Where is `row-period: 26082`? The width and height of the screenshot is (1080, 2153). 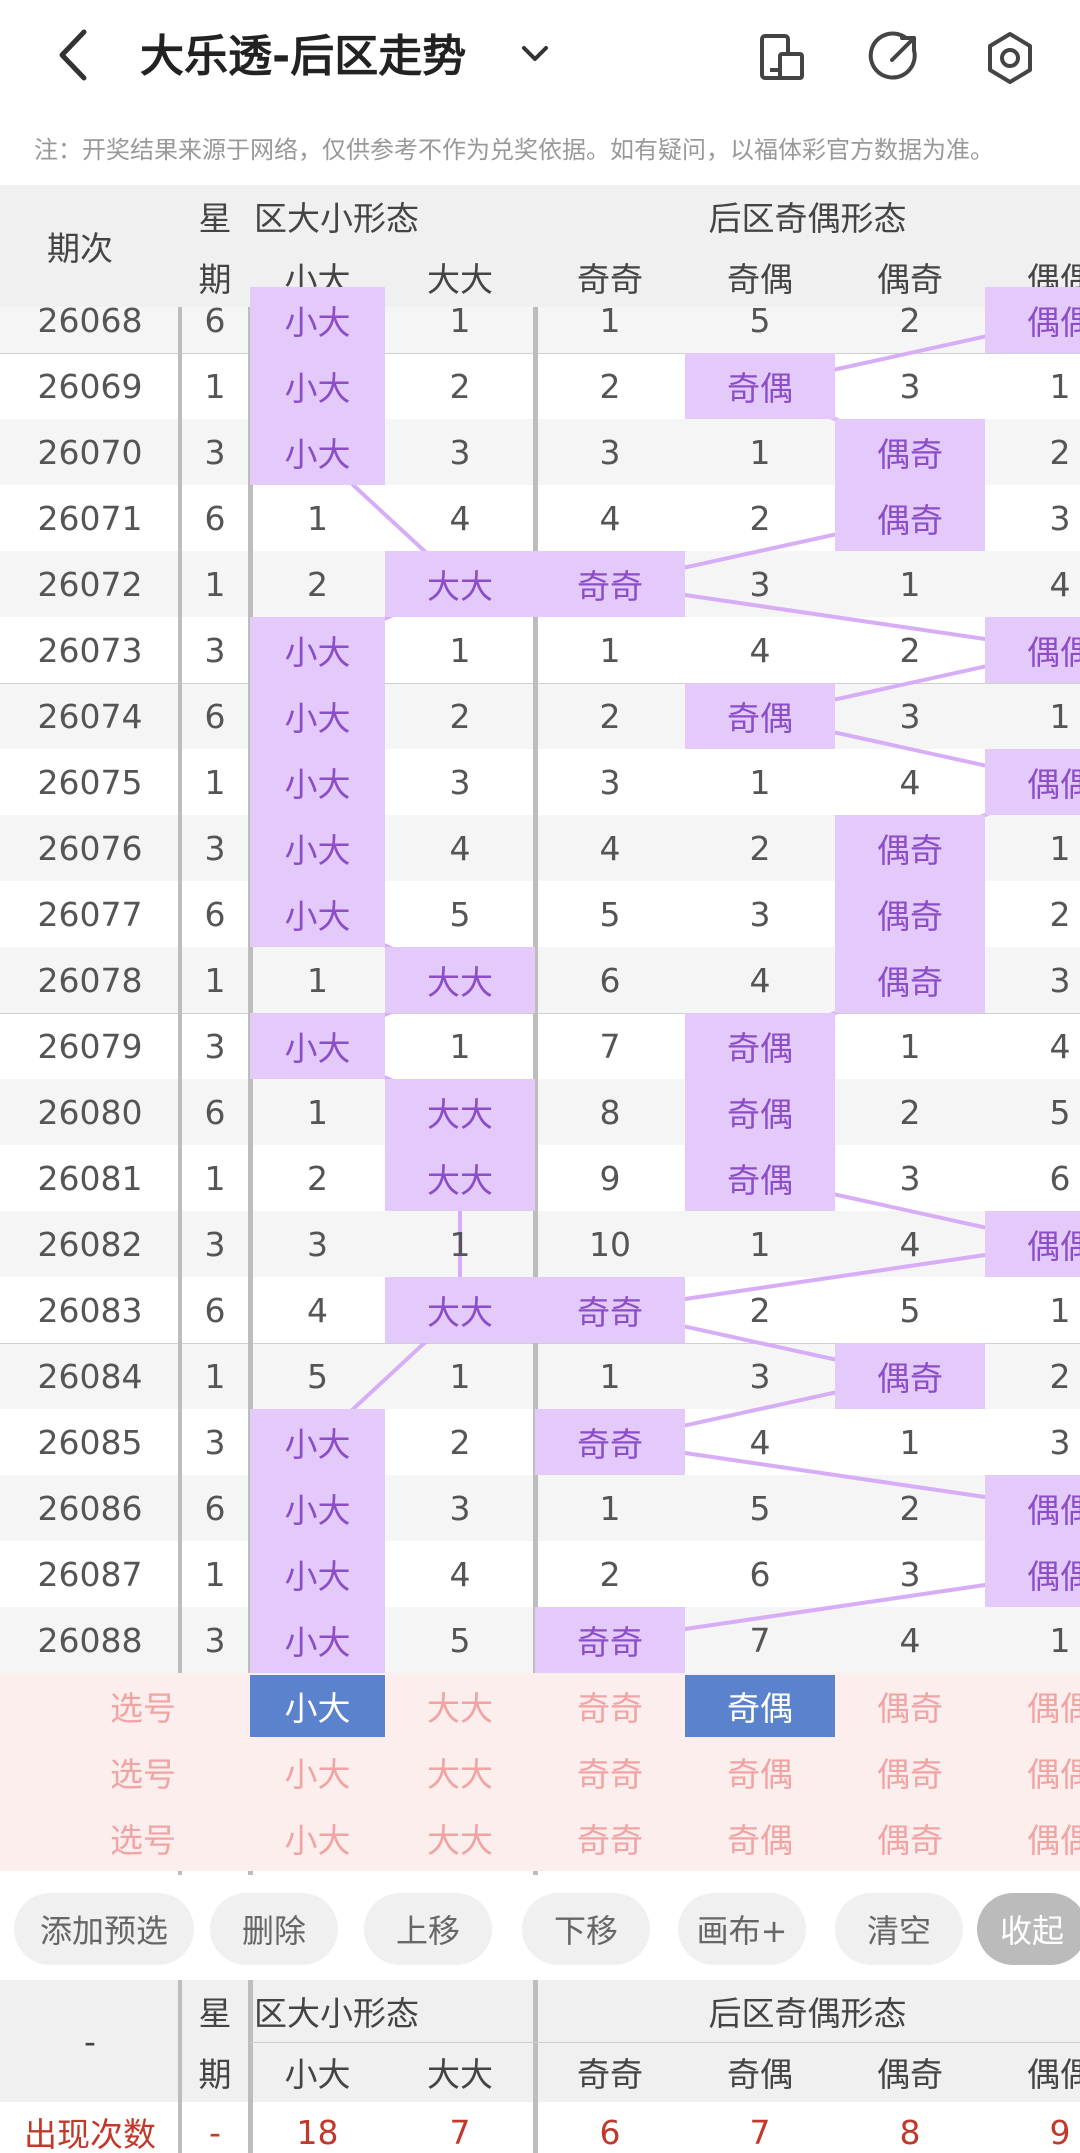 row-period: 26082 is located at coordinates (90, 1244).